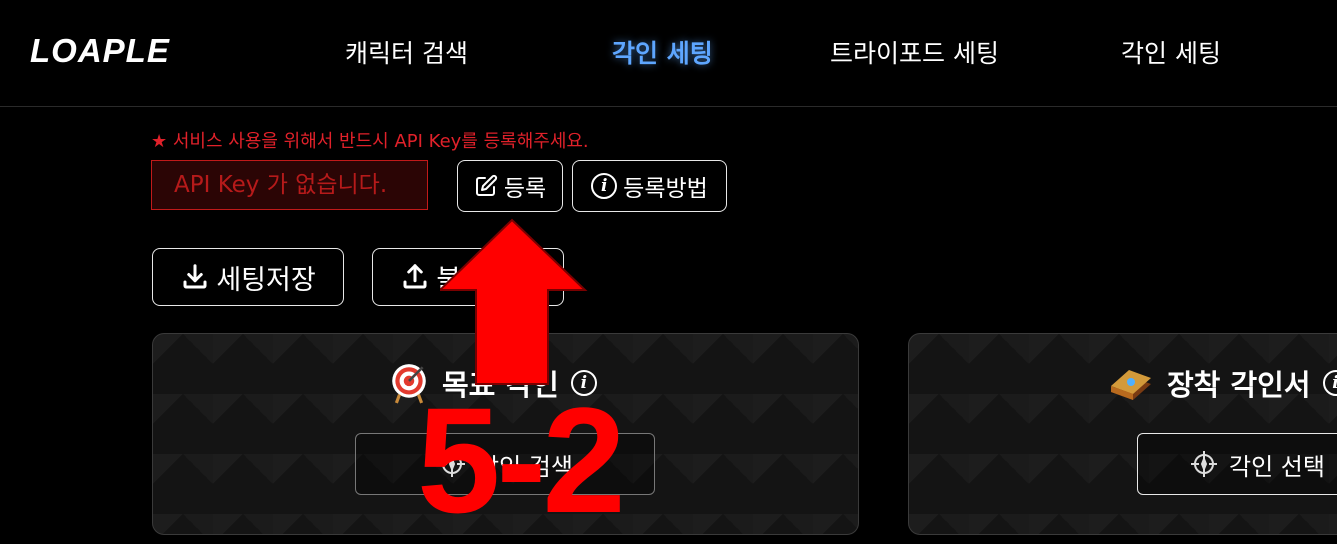 The width and height of the screenshot is (1337, 544). Describe the element at coordinates (195, 277) in the screenshot. I see `download-icon` at that location.